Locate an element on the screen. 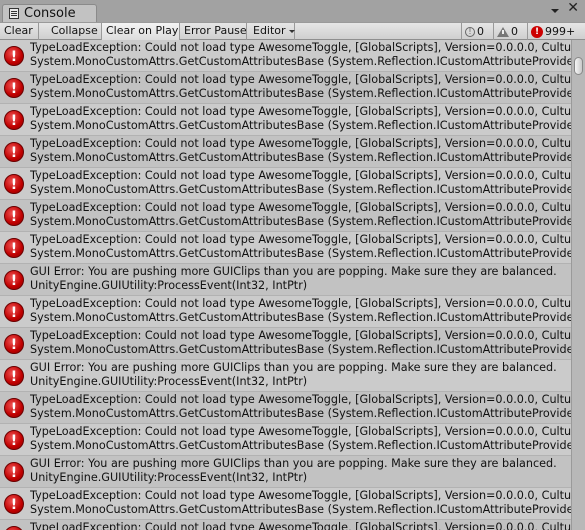 The image size is (585, 530). warning-count: 0 is located at coordinates (514, 31).